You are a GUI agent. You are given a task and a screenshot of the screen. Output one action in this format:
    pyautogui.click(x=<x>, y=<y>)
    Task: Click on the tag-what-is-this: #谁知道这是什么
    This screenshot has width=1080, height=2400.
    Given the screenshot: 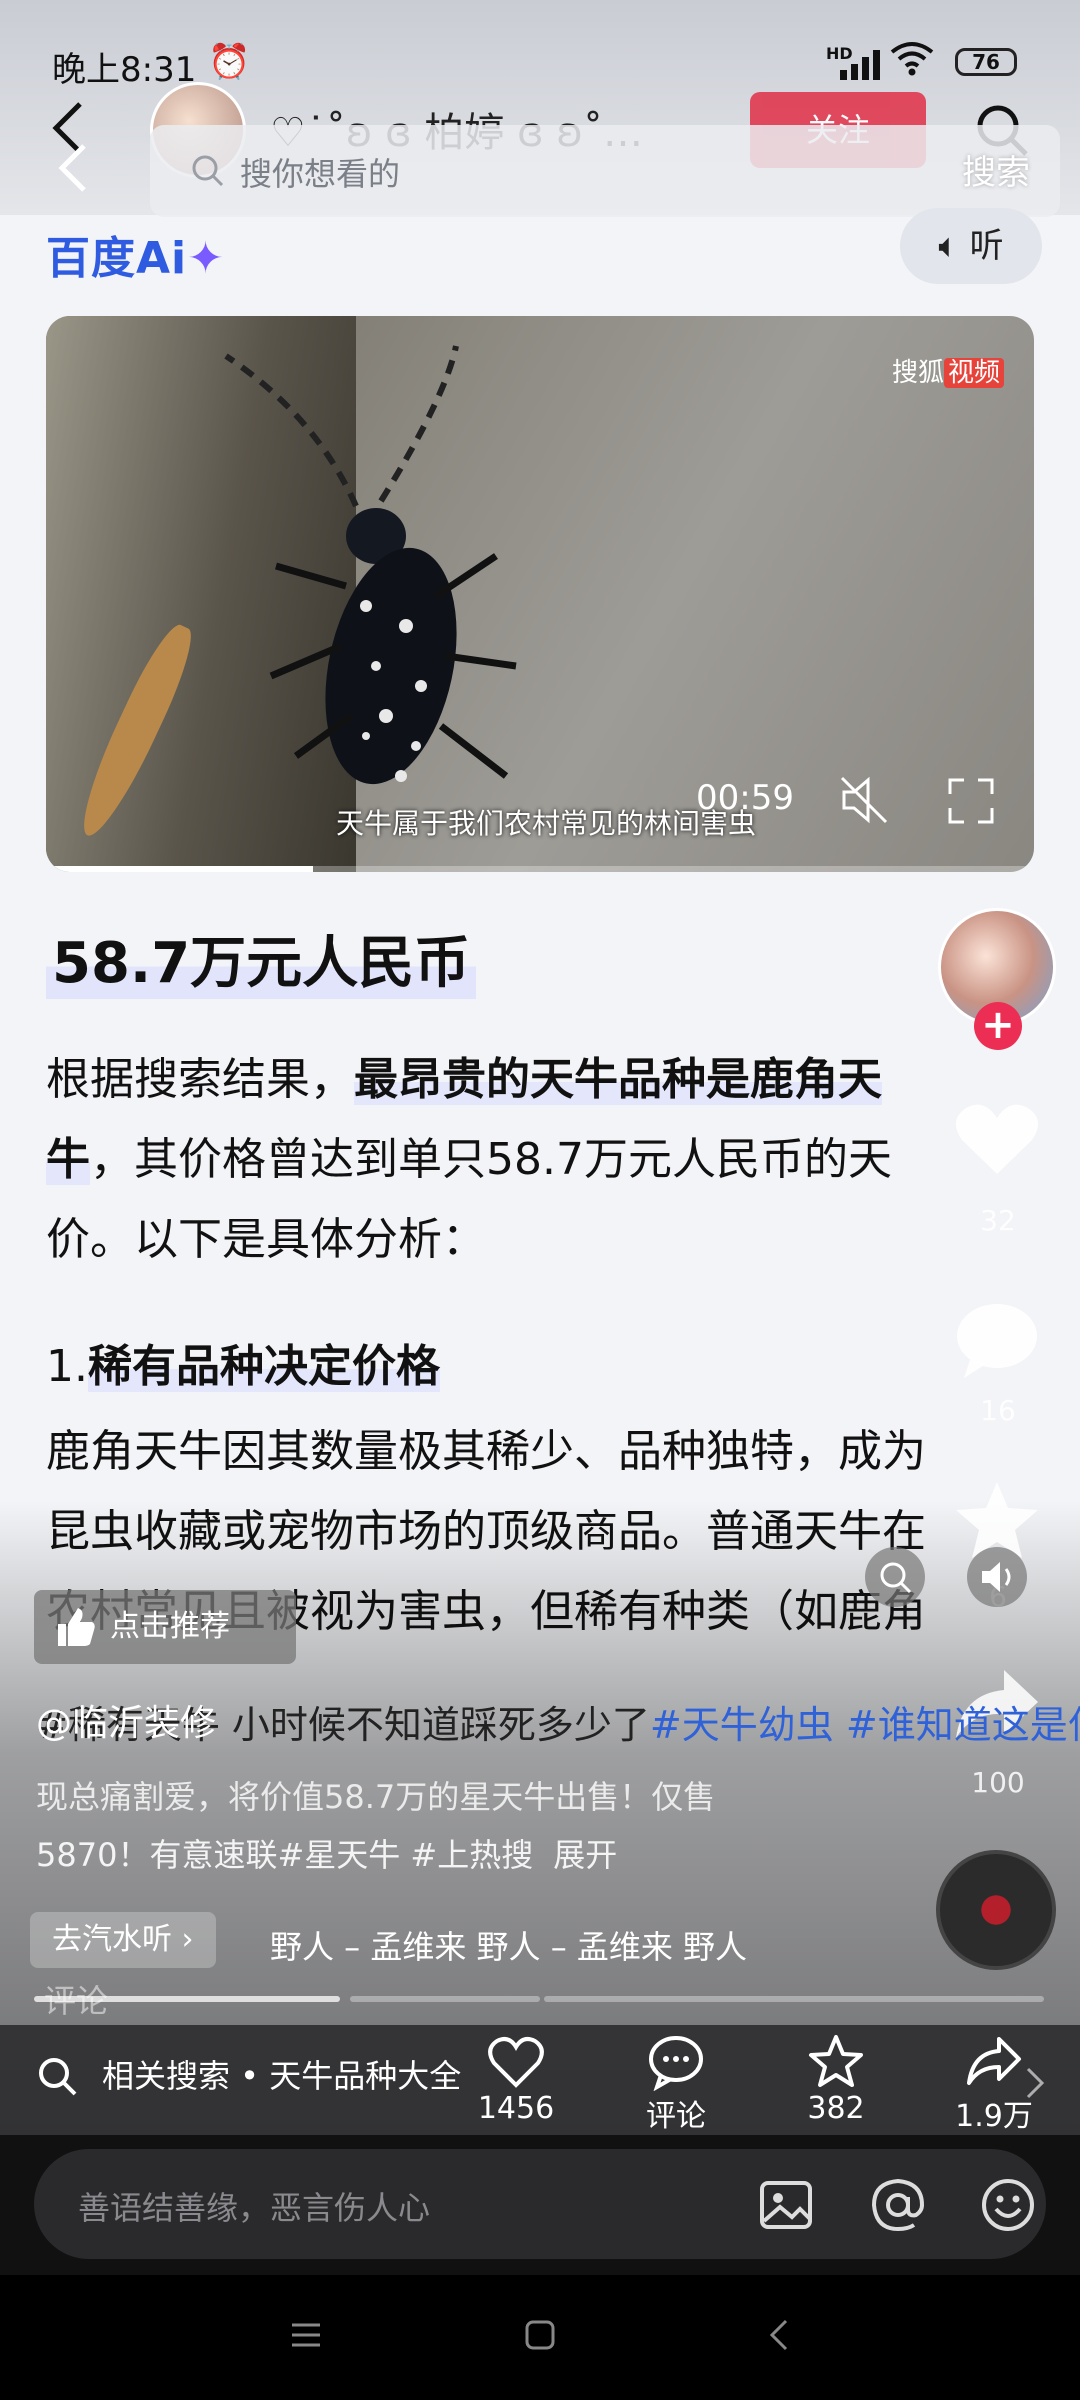 What is the action you would take?
    pyautogui.click(x=963, y=1725)
    